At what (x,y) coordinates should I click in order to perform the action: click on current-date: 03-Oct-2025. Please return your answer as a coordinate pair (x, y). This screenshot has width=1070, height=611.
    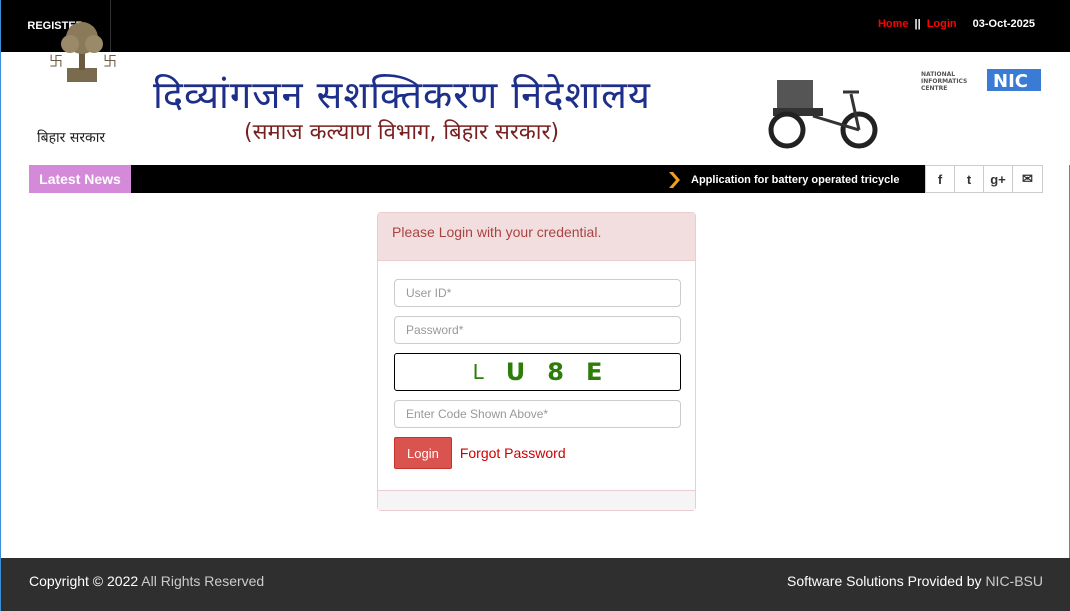
    Looking at the image, I should click on (1003, 24).